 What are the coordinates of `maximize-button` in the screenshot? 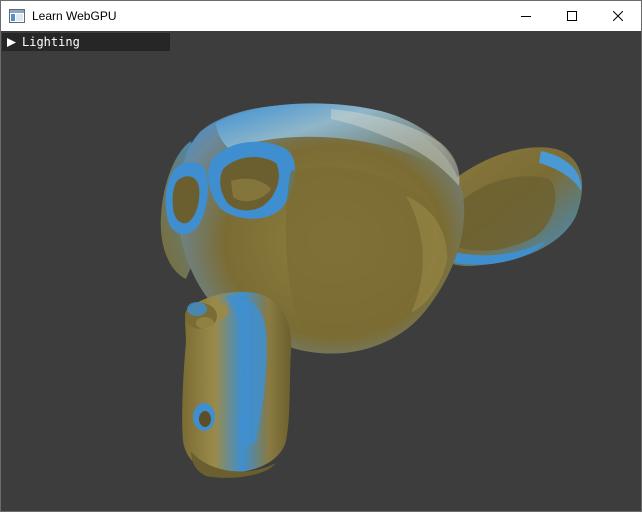 It's located at (572, 16).